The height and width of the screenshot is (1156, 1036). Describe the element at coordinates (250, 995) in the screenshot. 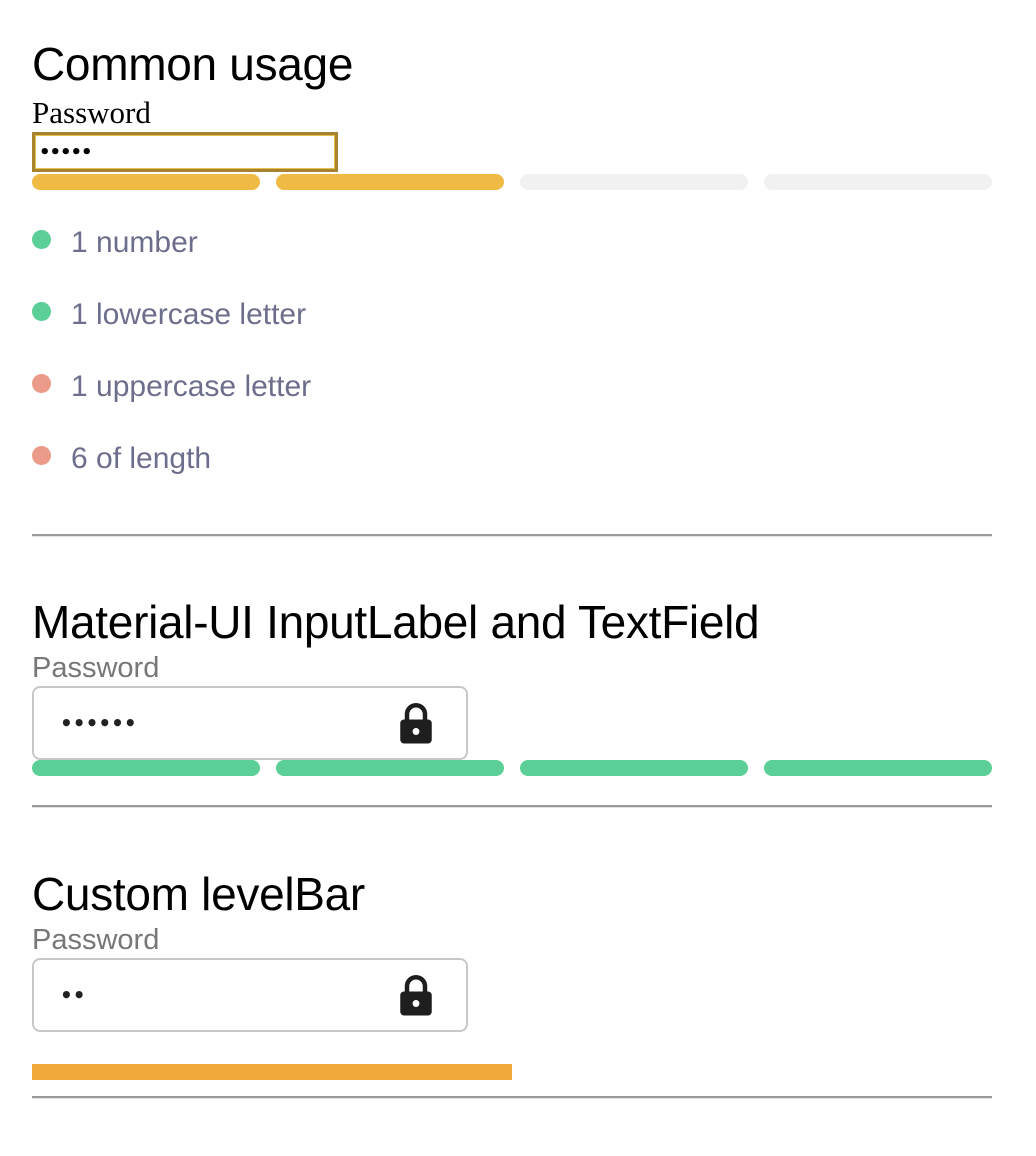

I see `password-text-field: ••` at that location.